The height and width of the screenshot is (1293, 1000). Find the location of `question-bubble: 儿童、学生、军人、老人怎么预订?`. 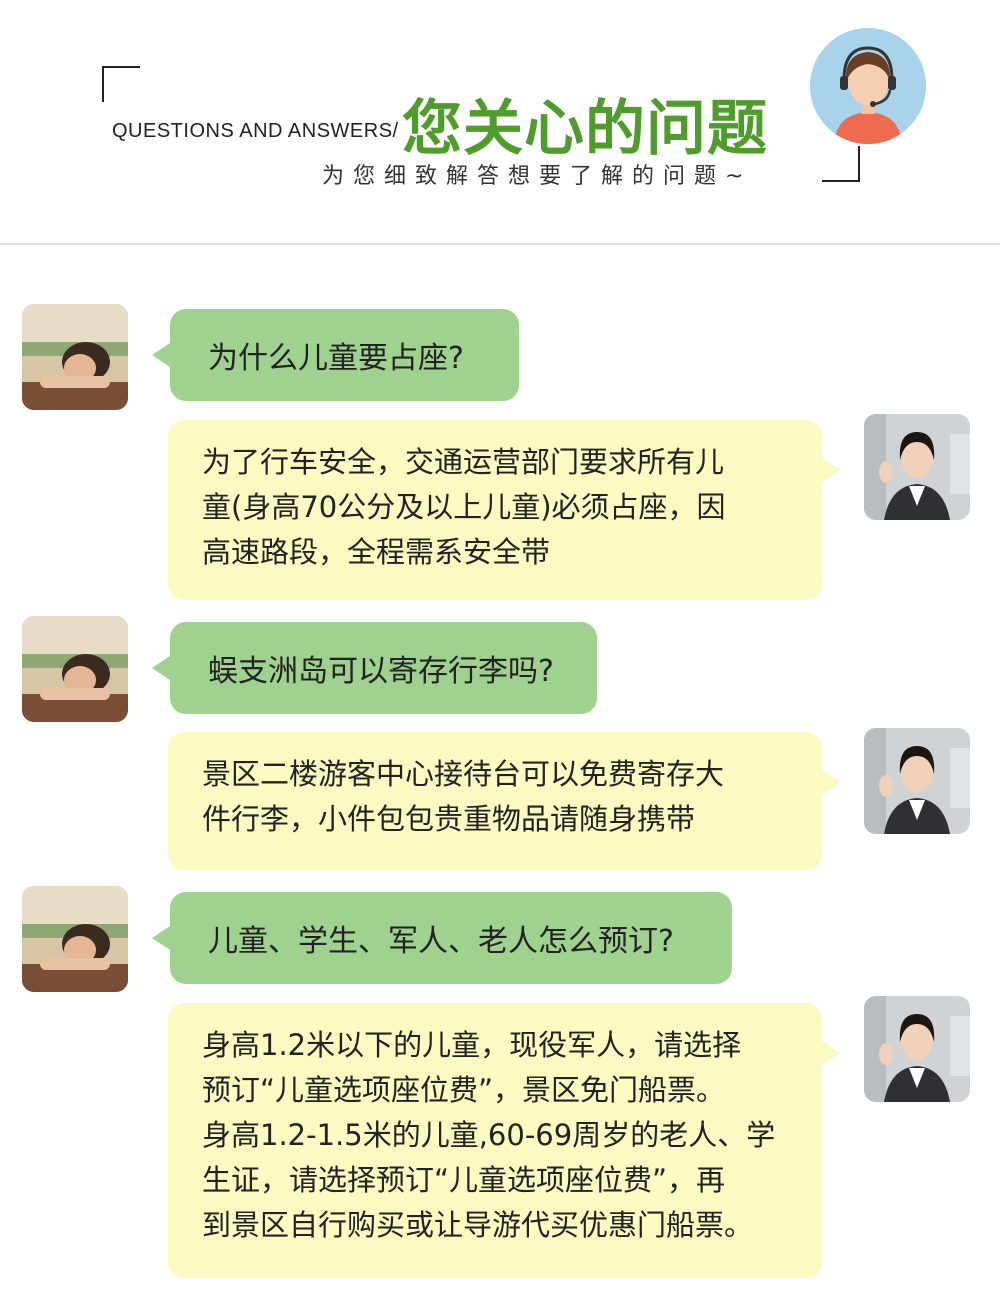

question-bubble: 儿童、学生、军人、老人怎么预订? is located at coordinates (442, 938).